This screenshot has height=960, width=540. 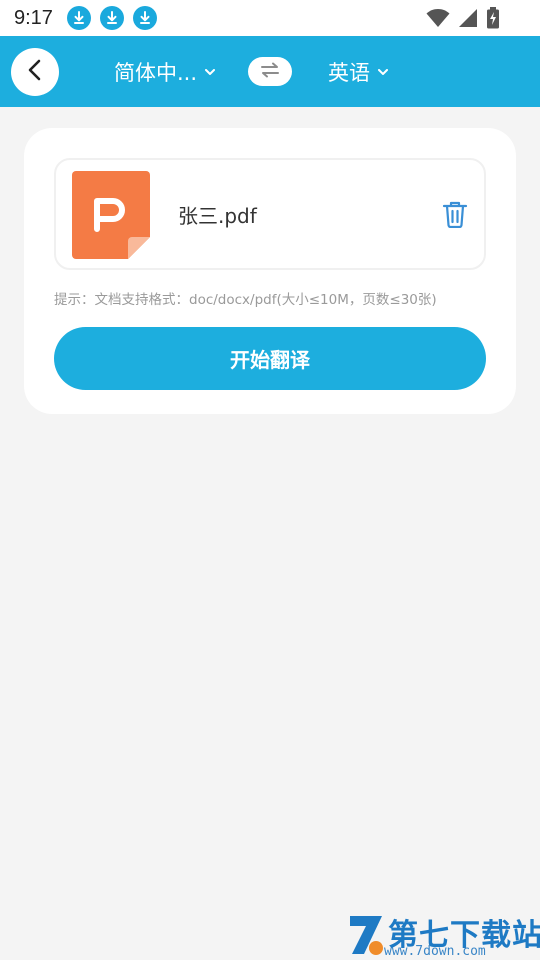 I want to click on target-language-select: 英语, so click(x=358, y=71).